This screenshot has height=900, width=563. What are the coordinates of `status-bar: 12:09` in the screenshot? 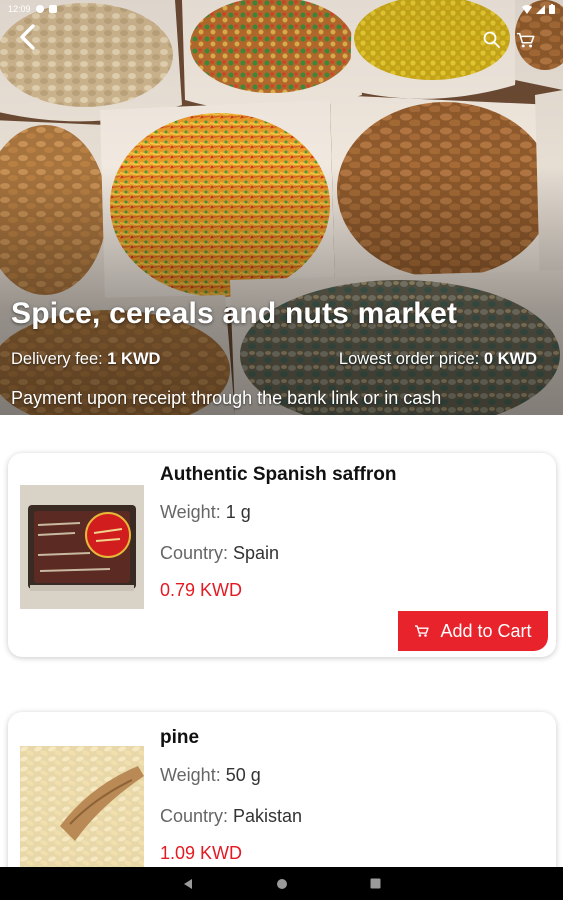 It's located at (281, 9).